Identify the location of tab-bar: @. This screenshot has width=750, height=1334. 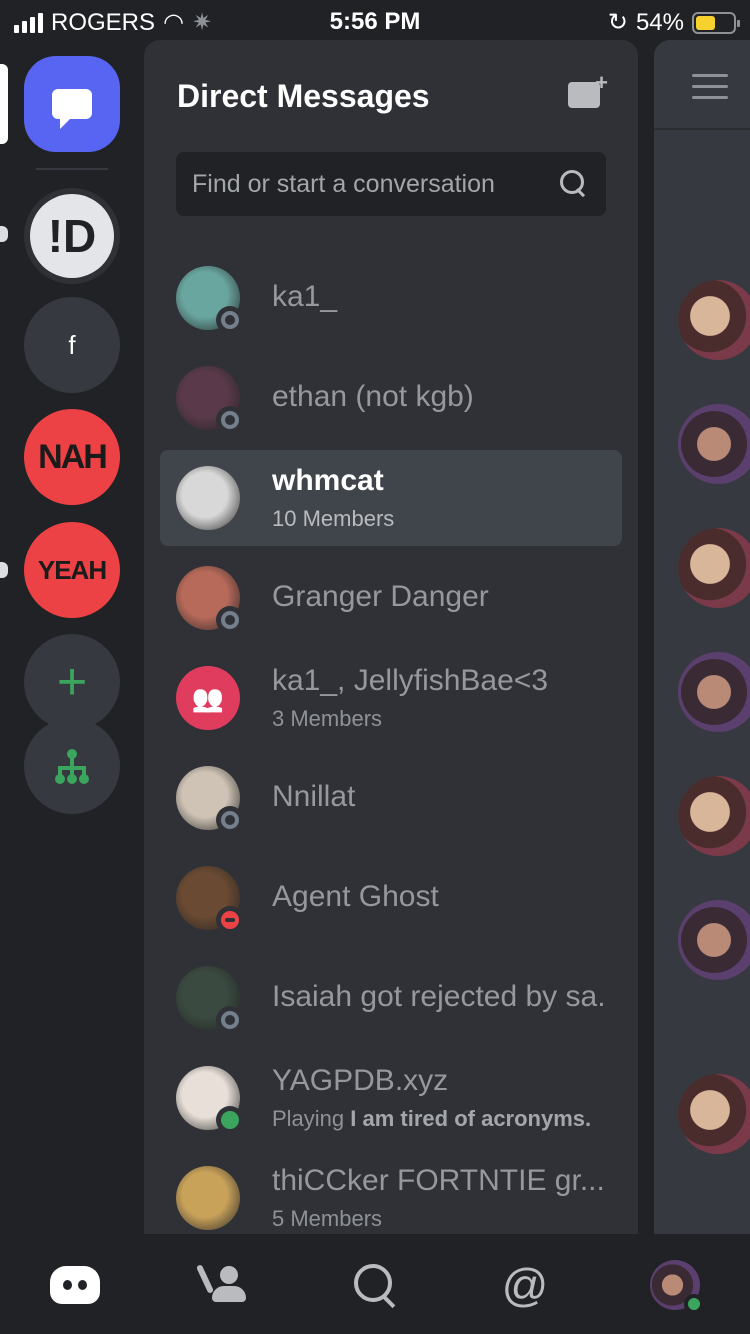
(375, 1284).